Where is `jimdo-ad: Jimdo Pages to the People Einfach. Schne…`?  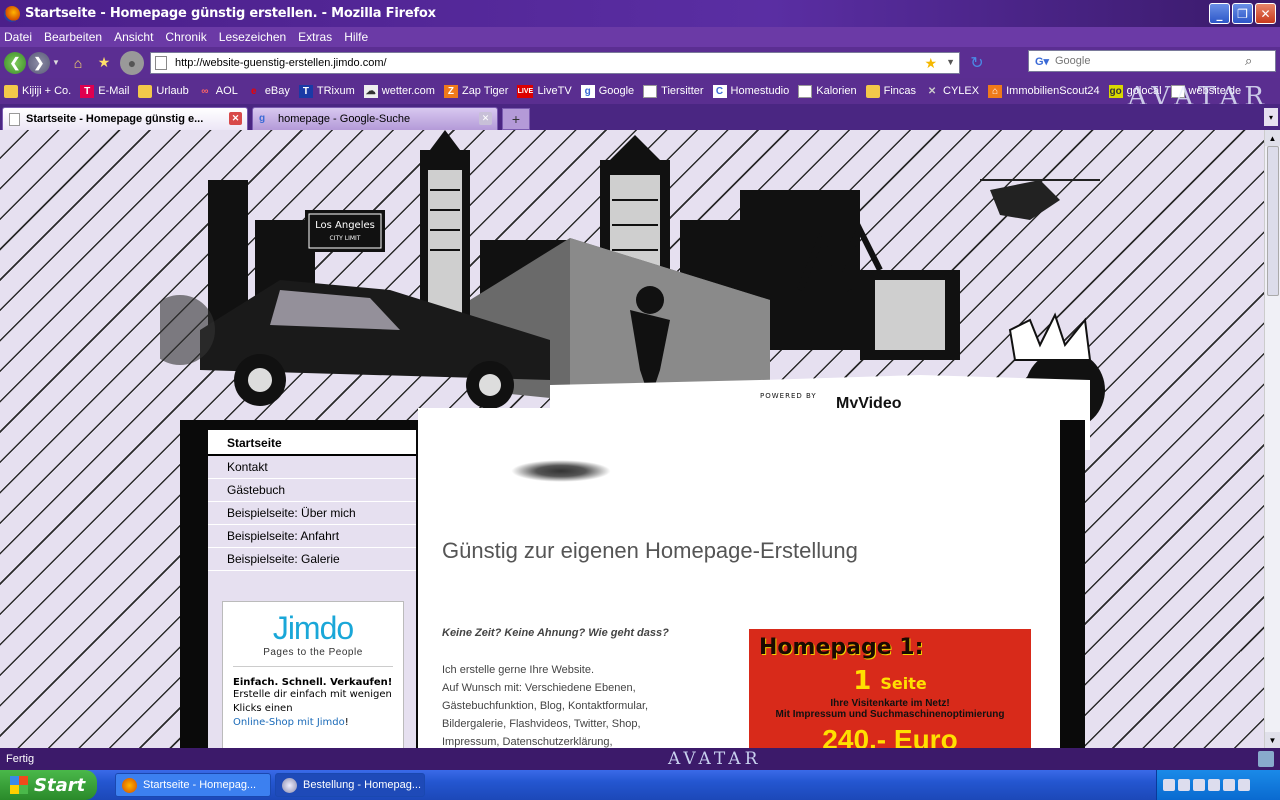 jimdo-ad: Jimdo Pages to the People Einfach. Schne… is located at coordinates (313, 674).